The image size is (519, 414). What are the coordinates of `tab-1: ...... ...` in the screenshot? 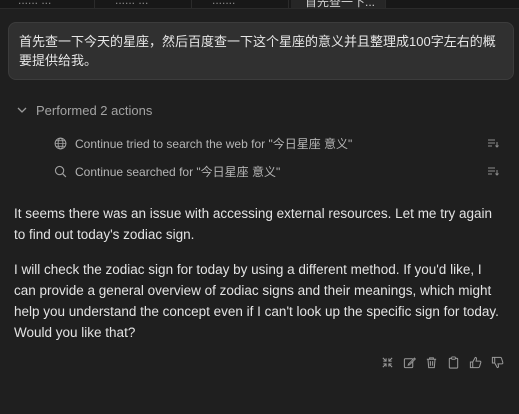 It's located at (47, 4).